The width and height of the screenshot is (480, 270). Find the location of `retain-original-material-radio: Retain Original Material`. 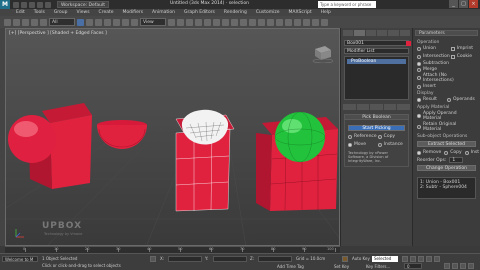

retain-original-material-radio: Retain Original Material is located at coordinates (446, 127).